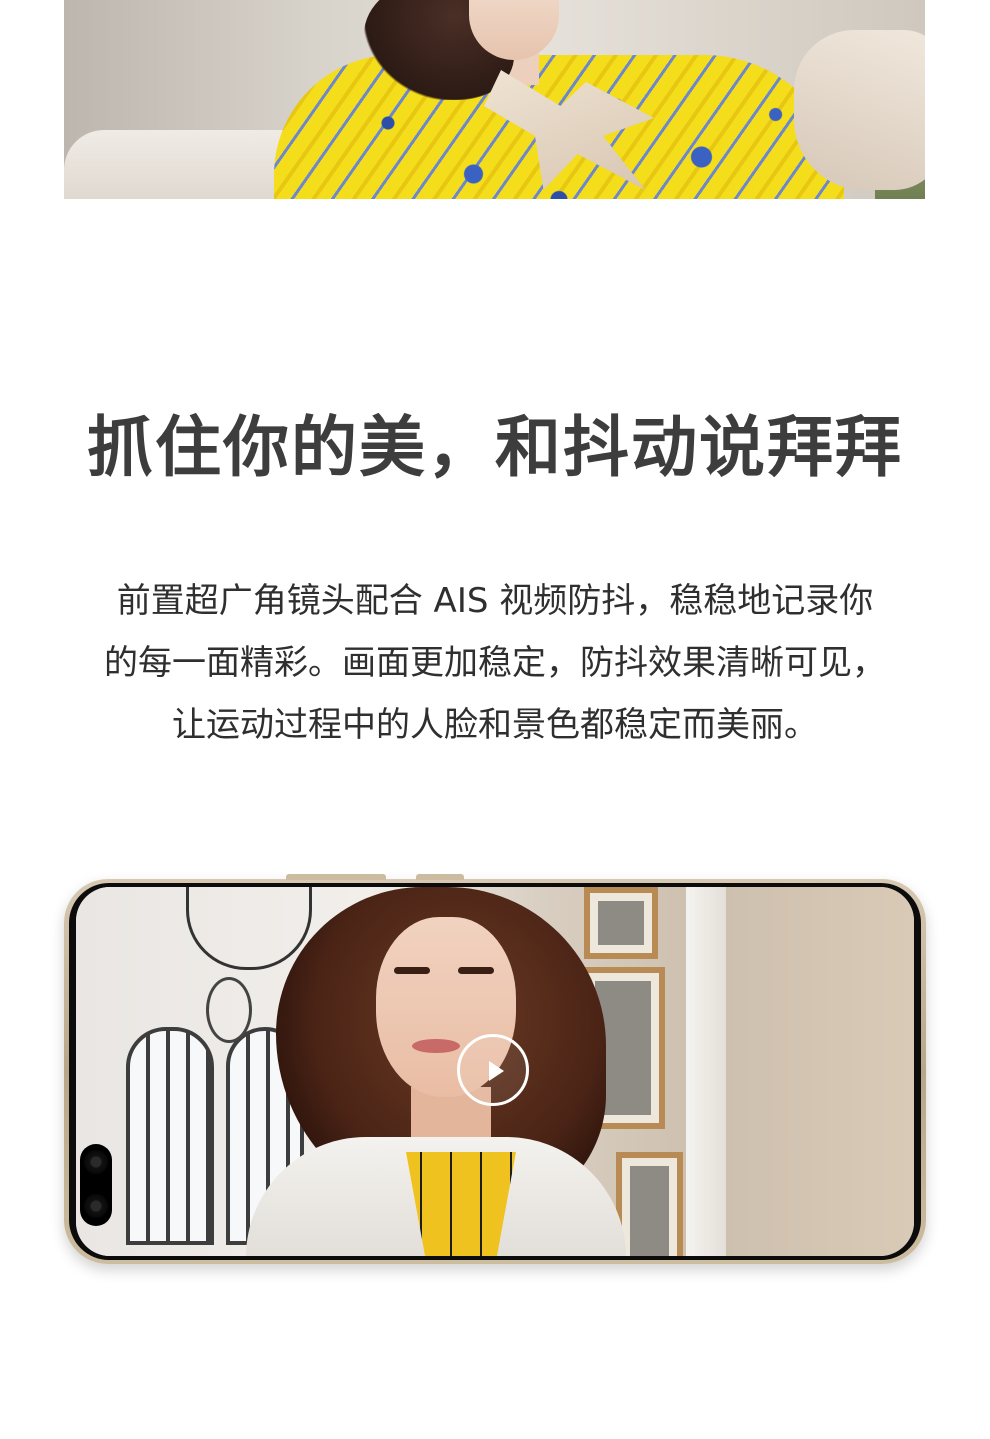 The width and height of the screenshot is (990, 1439). Describe the element at coordinates (461, 1204) in the screenshot. I see `video-person-shirt` at that location.